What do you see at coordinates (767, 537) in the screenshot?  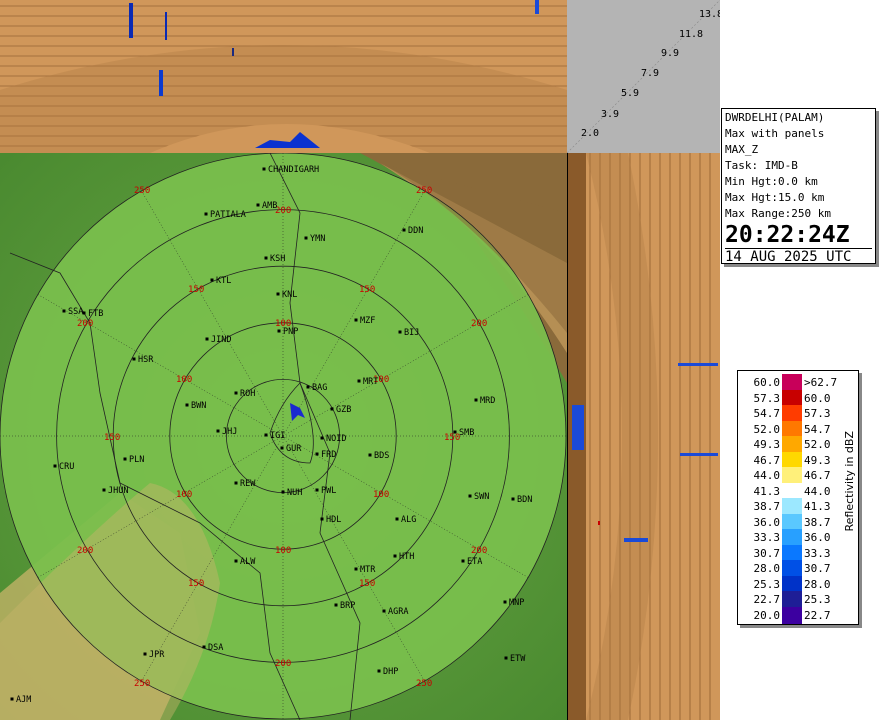 I see `legend-low-value: 33.3` at bounding box center [767, 537].